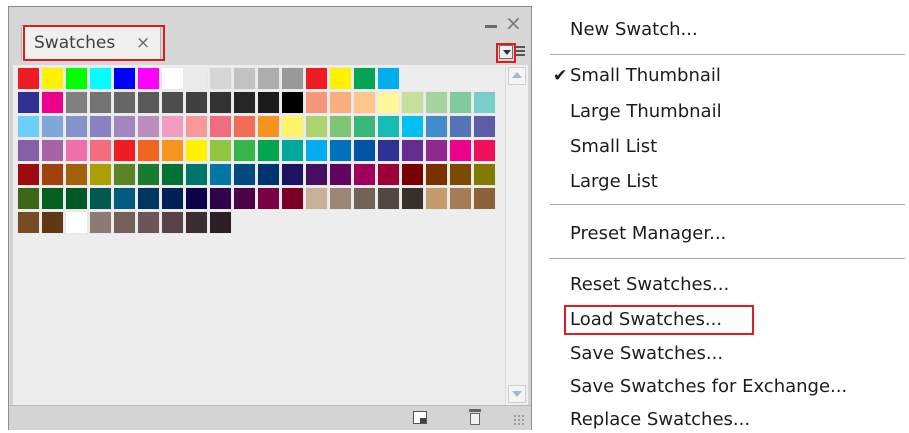 This screenshot has height=433, width=909. What do you see at coordinates (513, 23) in the screenshot?
I see `close-icon: ×` at bounding box center [513, 23].